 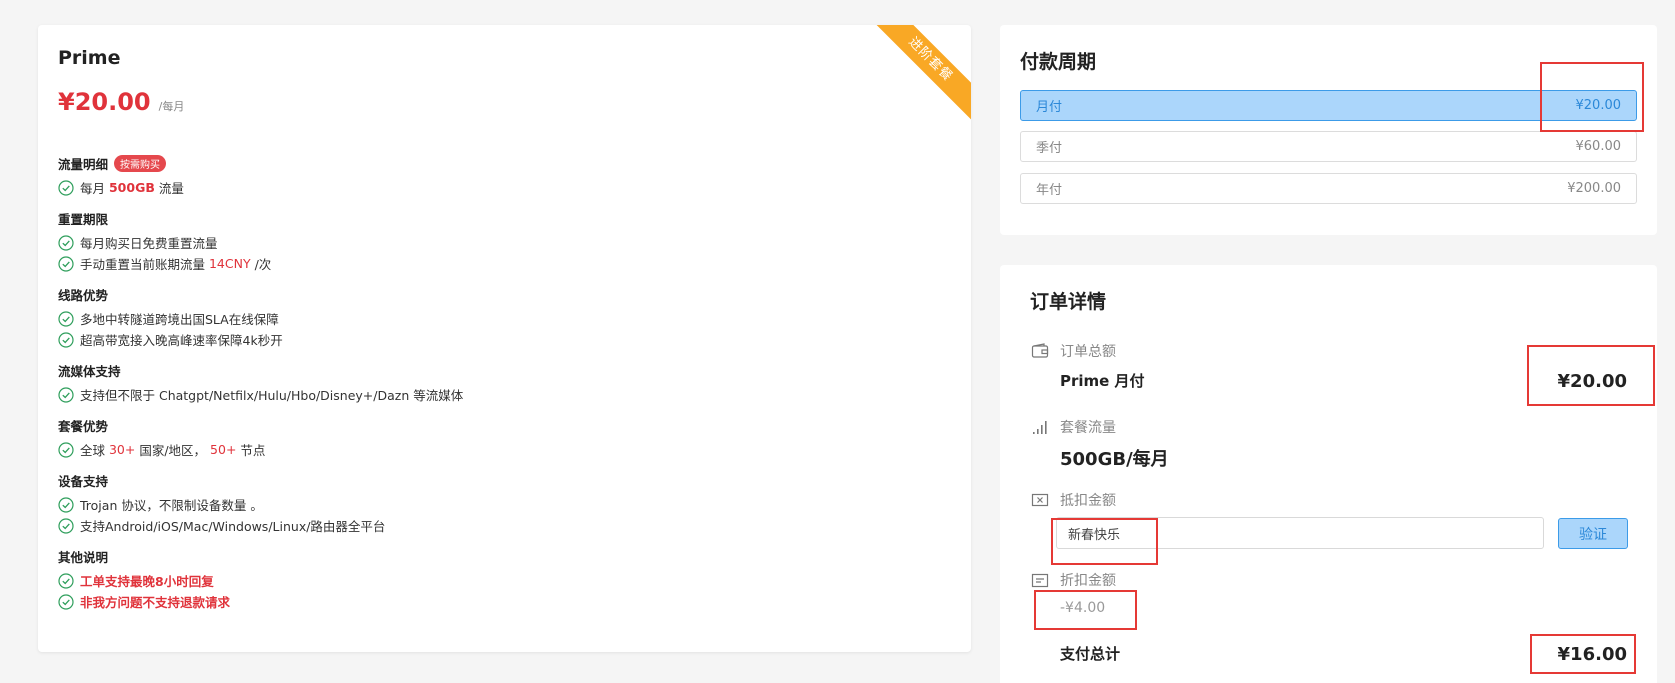 I want to click on feature-item: 多地中转隧道跨境出国SLA在线保障, so click(x=498, y=318).